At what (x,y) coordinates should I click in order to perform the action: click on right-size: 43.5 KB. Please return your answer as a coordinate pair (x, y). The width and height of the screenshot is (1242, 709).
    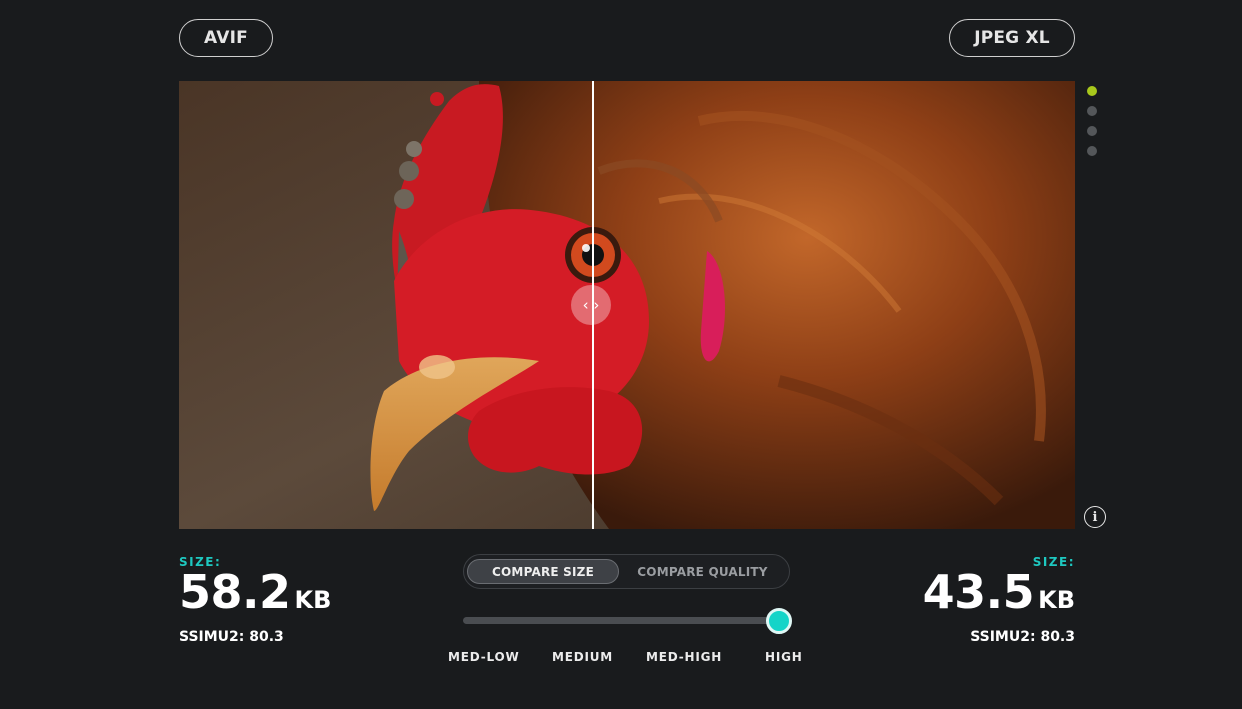
    Looking at the image, I should click on (999, 597).